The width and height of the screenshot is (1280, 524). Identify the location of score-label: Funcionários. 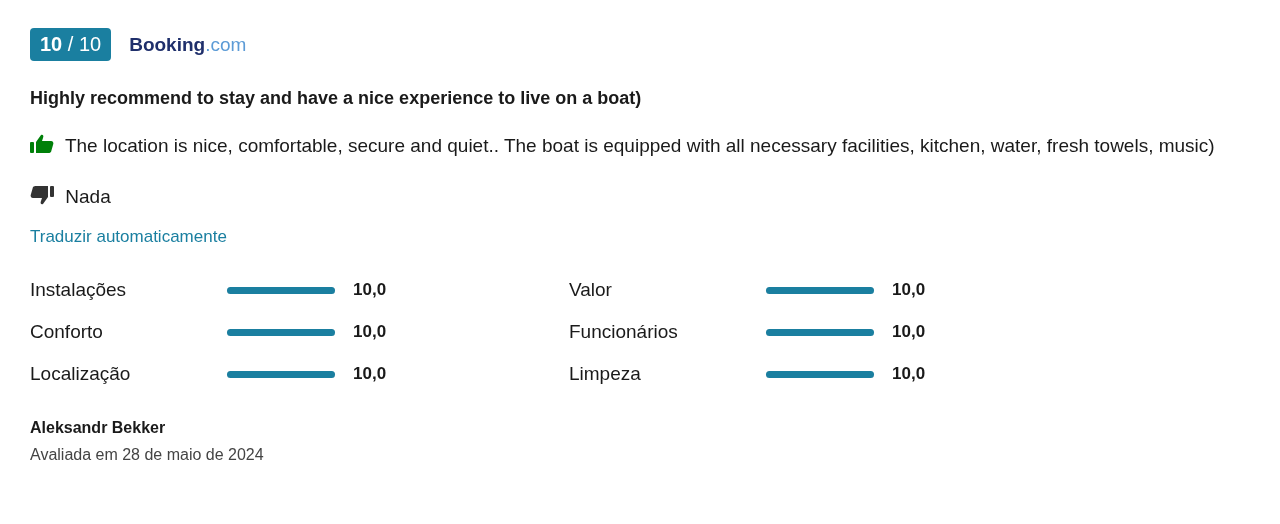
(624, 332).